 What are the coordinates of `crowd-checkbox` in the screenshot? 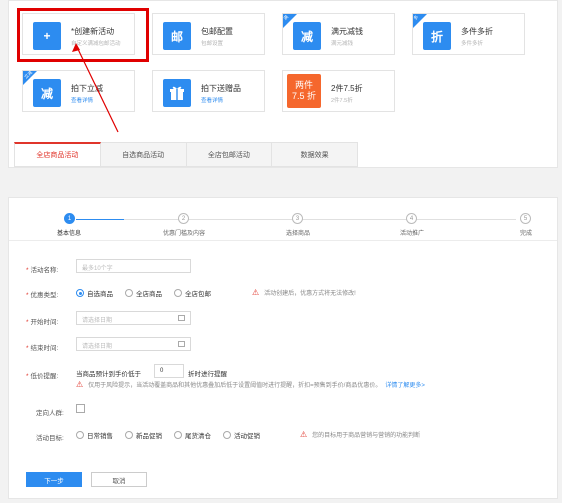 It's located at (80, 408).